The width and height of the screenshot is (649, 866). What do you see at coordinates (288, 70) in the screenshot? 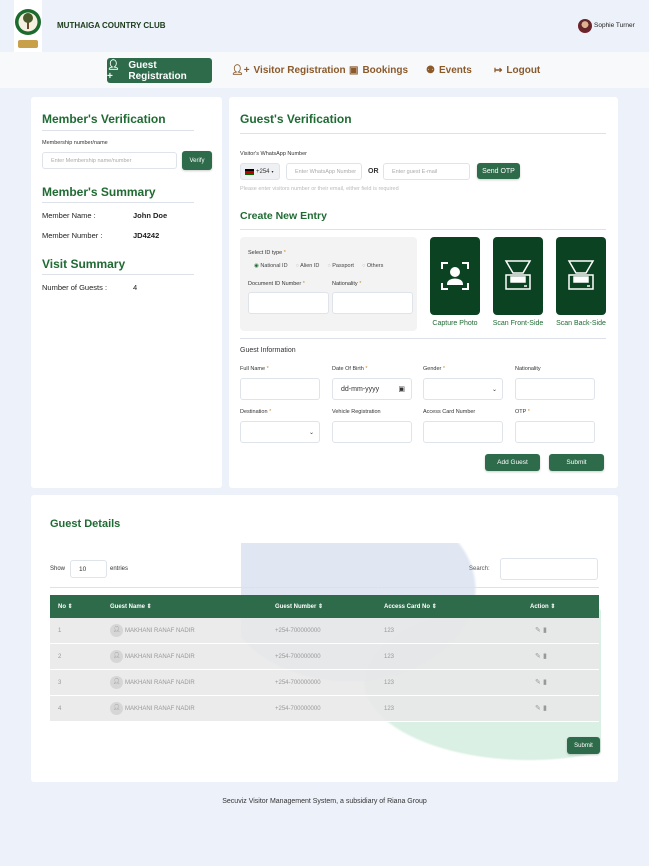
I see `nav-visitor-registration: 👤︎+ Visitor Registration` at bounding box center [288, 70].